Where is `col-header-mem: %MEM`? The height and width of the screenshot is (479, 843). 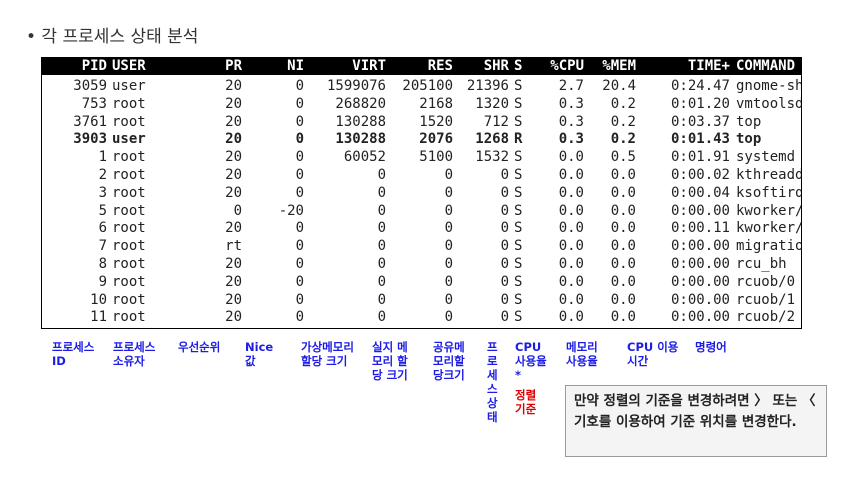
col-header-mem: %MEM is located at coordinates (619, 66).